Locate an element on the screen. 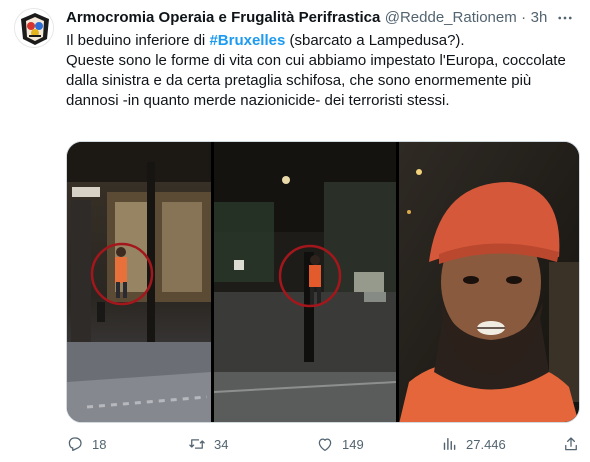  reply-icon is located at coordinates (75, 444).